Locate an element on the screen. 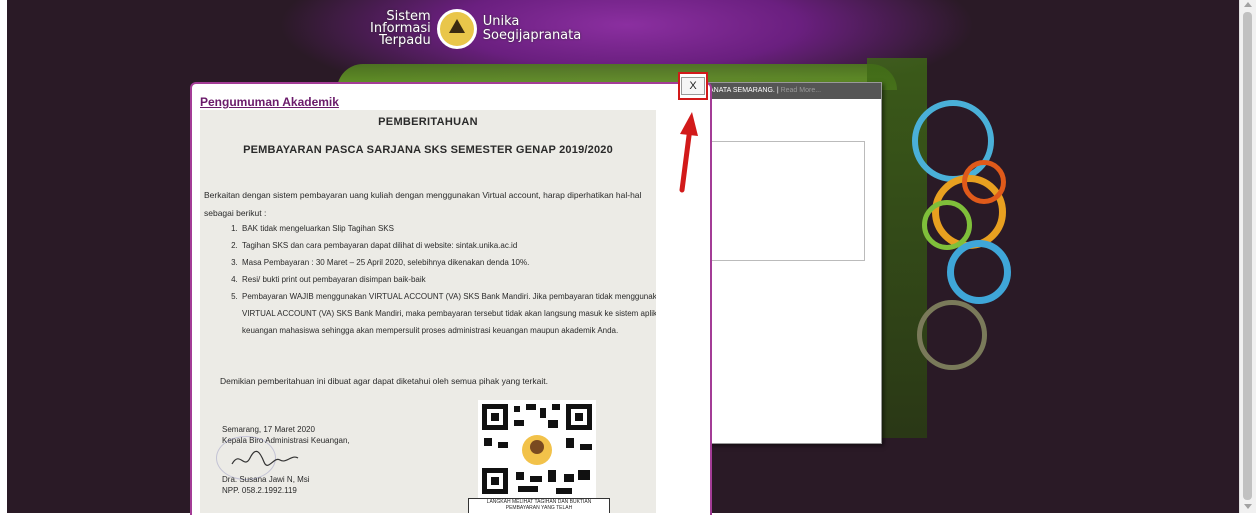 This screenshot has width=1256, height=515. doc-heading: PEMBERITAHUAN is located at coordinates (428, 122).